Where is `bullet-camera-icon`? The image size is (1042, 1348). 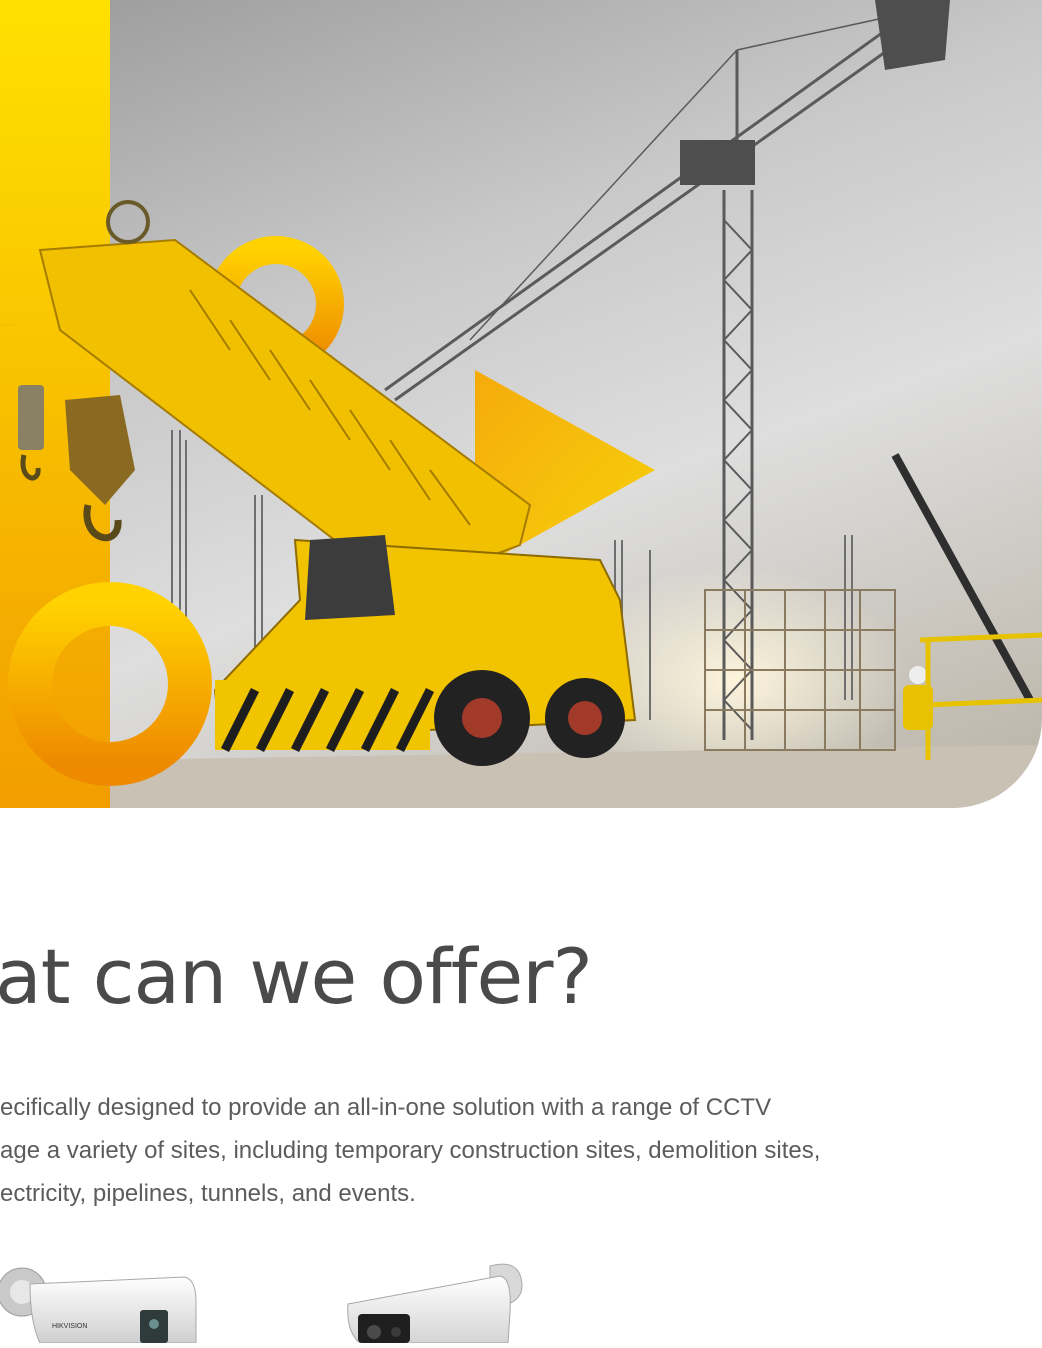
bullet-camera-icon is located at coordinates (435, 1303).